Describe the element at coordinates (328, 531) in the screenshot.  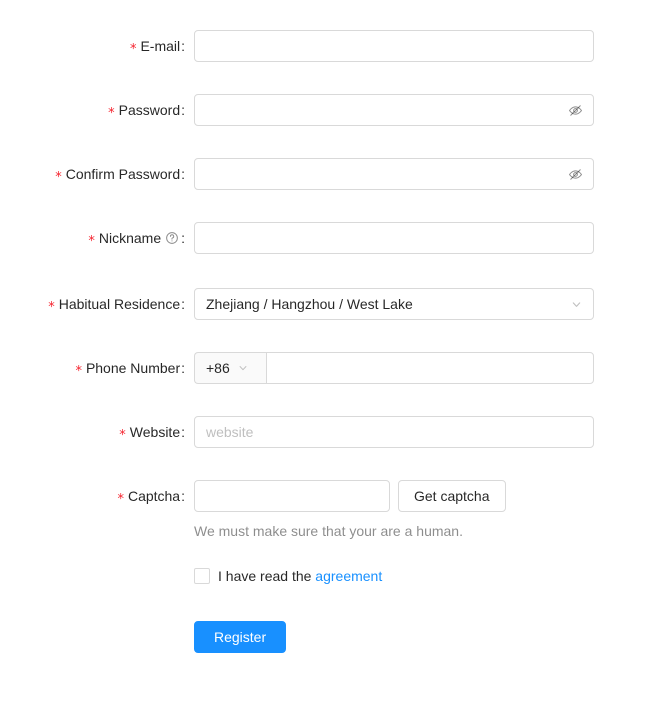
I see `captcha-help-text: We must make sure that your are a human.` at that location.